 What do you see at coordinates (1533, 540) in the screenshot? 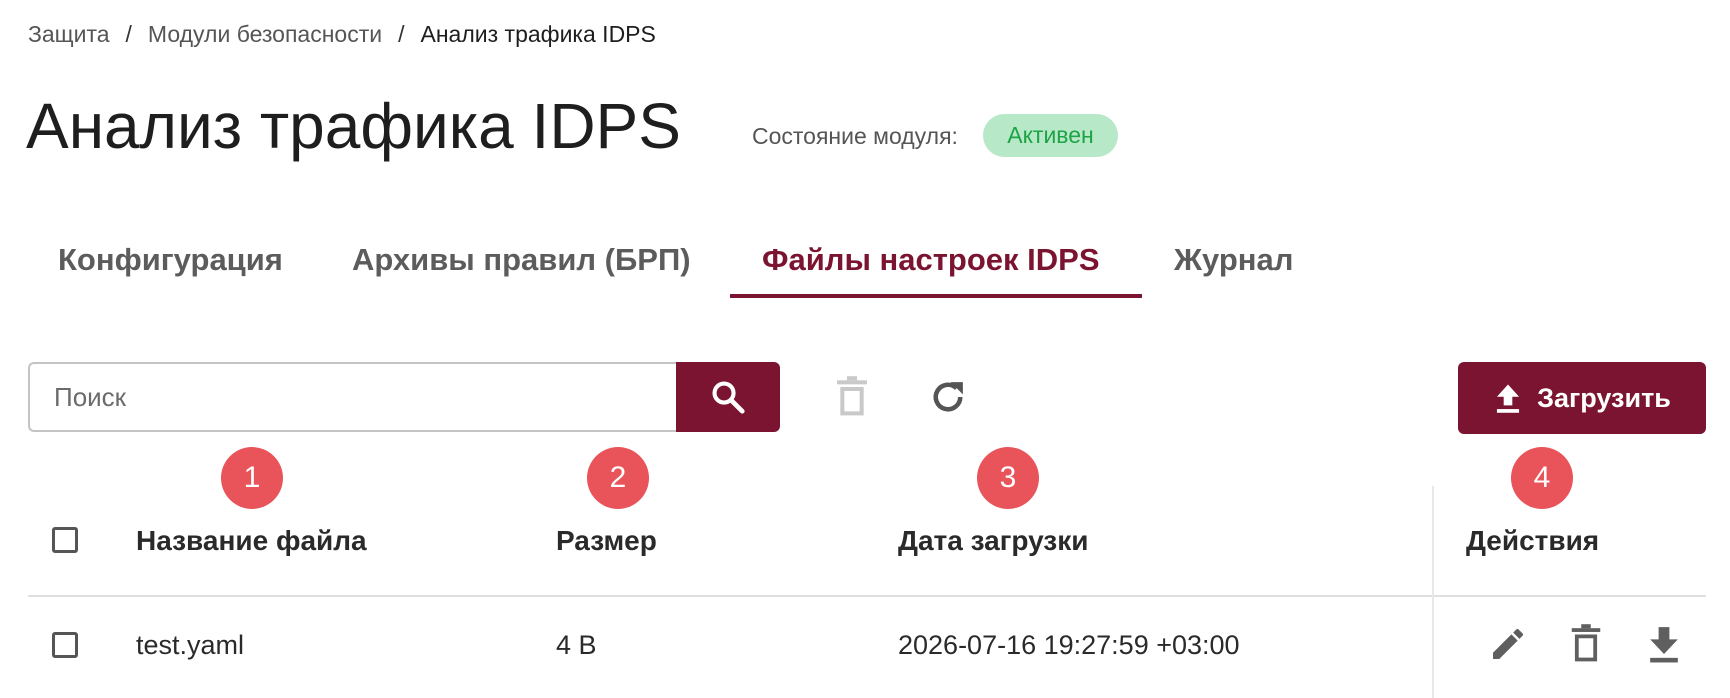
I see `column-header-actions: Действия` at bounding box center [1533, 540].